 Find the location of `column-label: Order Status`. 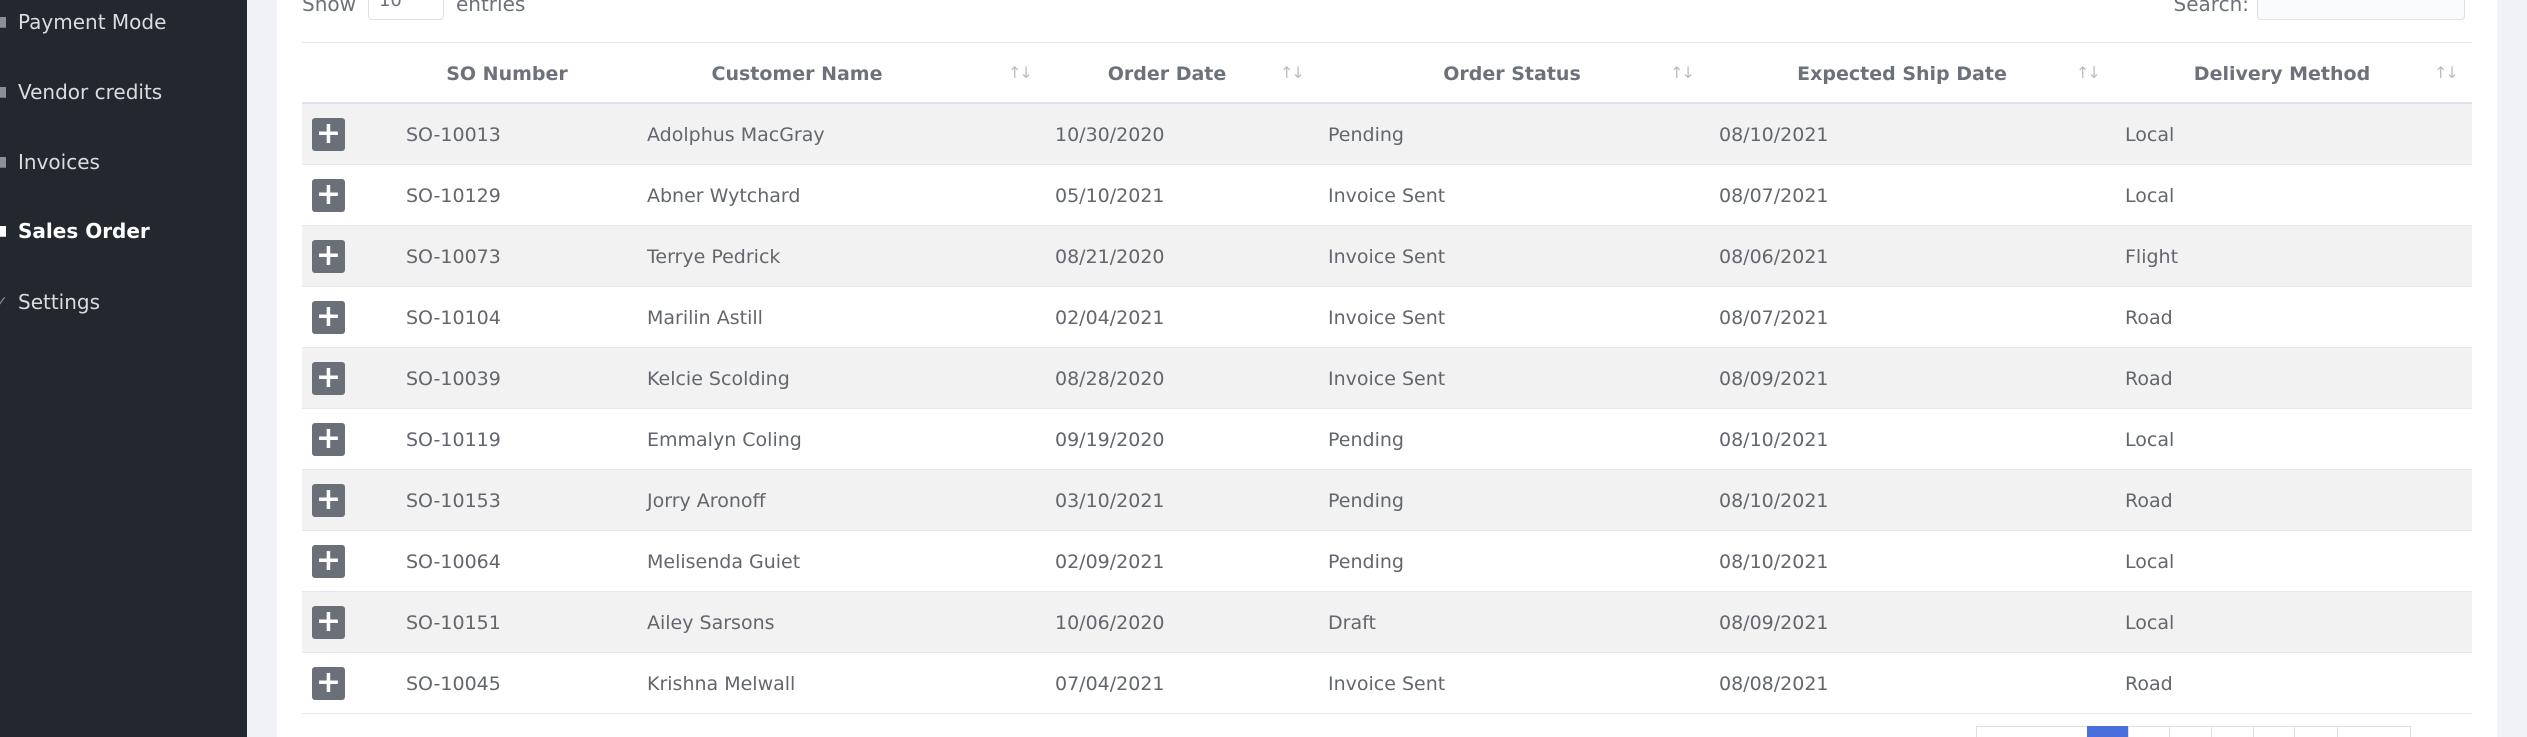

column-label: Order Status is located at coordinates (1512, 74).